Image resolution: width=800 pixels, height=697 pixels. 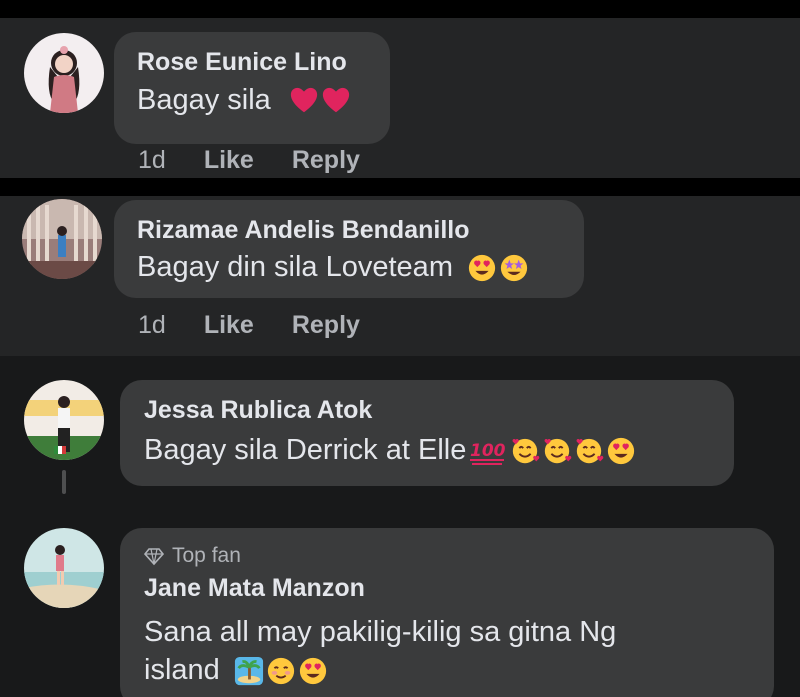 What do you see at coordinates (303, 230) in the screenshot?
I see `comment-author: Rizamae Andelis Bendanillo` at bounding box center [303, 230].